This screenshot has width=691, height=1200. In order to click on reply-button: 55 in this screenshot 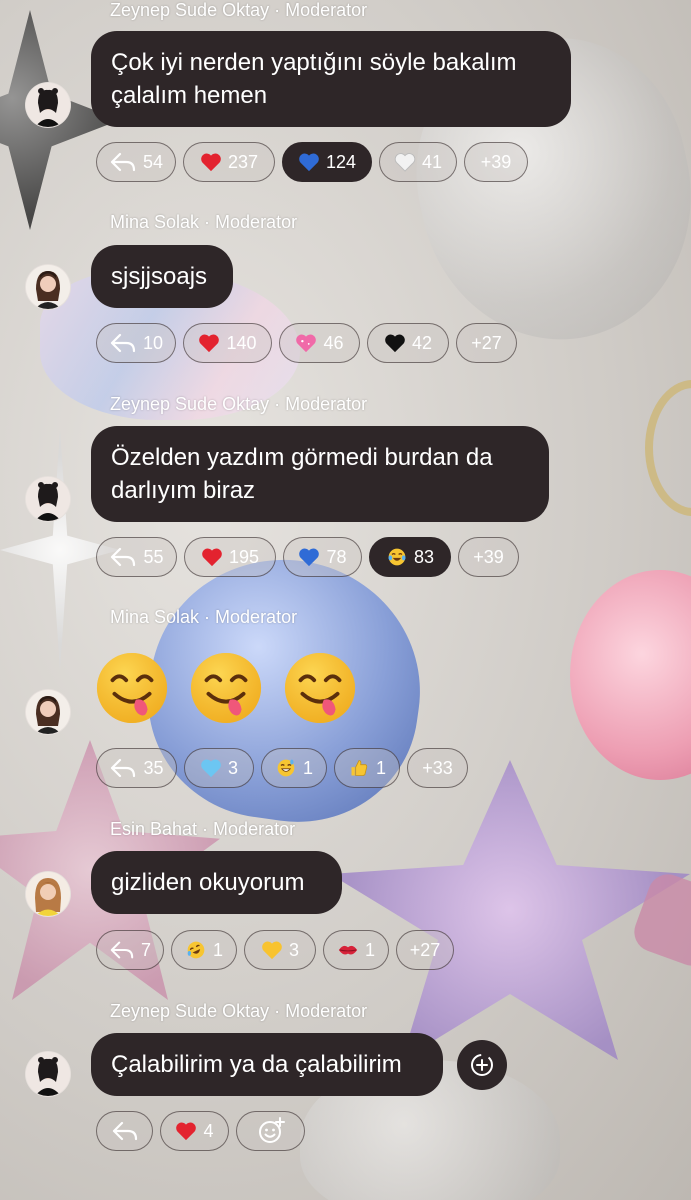, I will do `click(136, 557)`.